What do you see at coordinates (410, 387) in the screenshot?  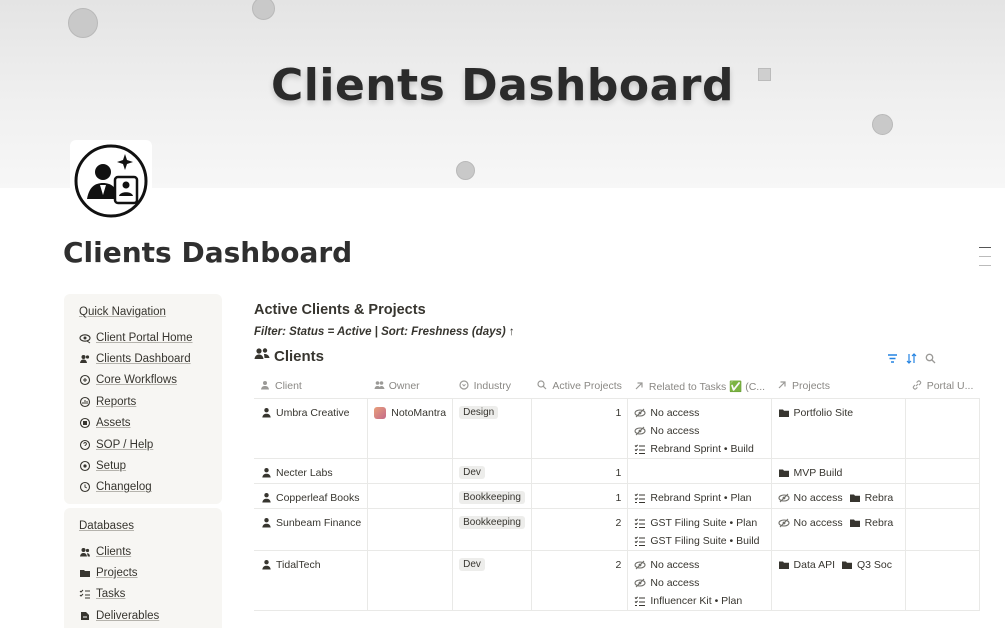 I see `column-header-owner: Owner` at bounding box center [410, 387].